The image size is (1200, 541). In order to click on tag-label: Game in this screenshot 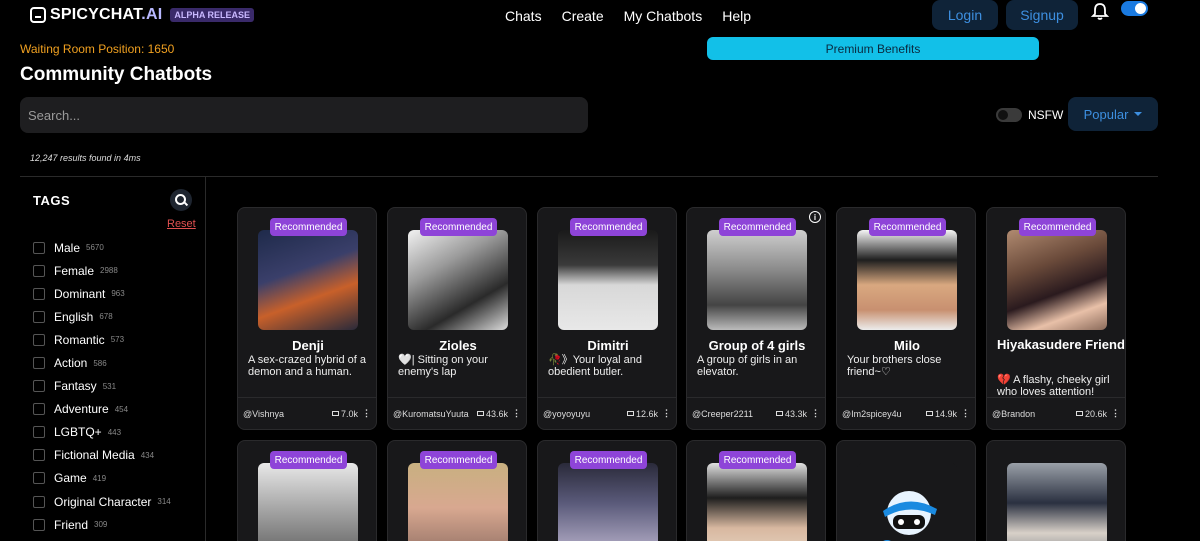, I will do `click(70, 478)`.